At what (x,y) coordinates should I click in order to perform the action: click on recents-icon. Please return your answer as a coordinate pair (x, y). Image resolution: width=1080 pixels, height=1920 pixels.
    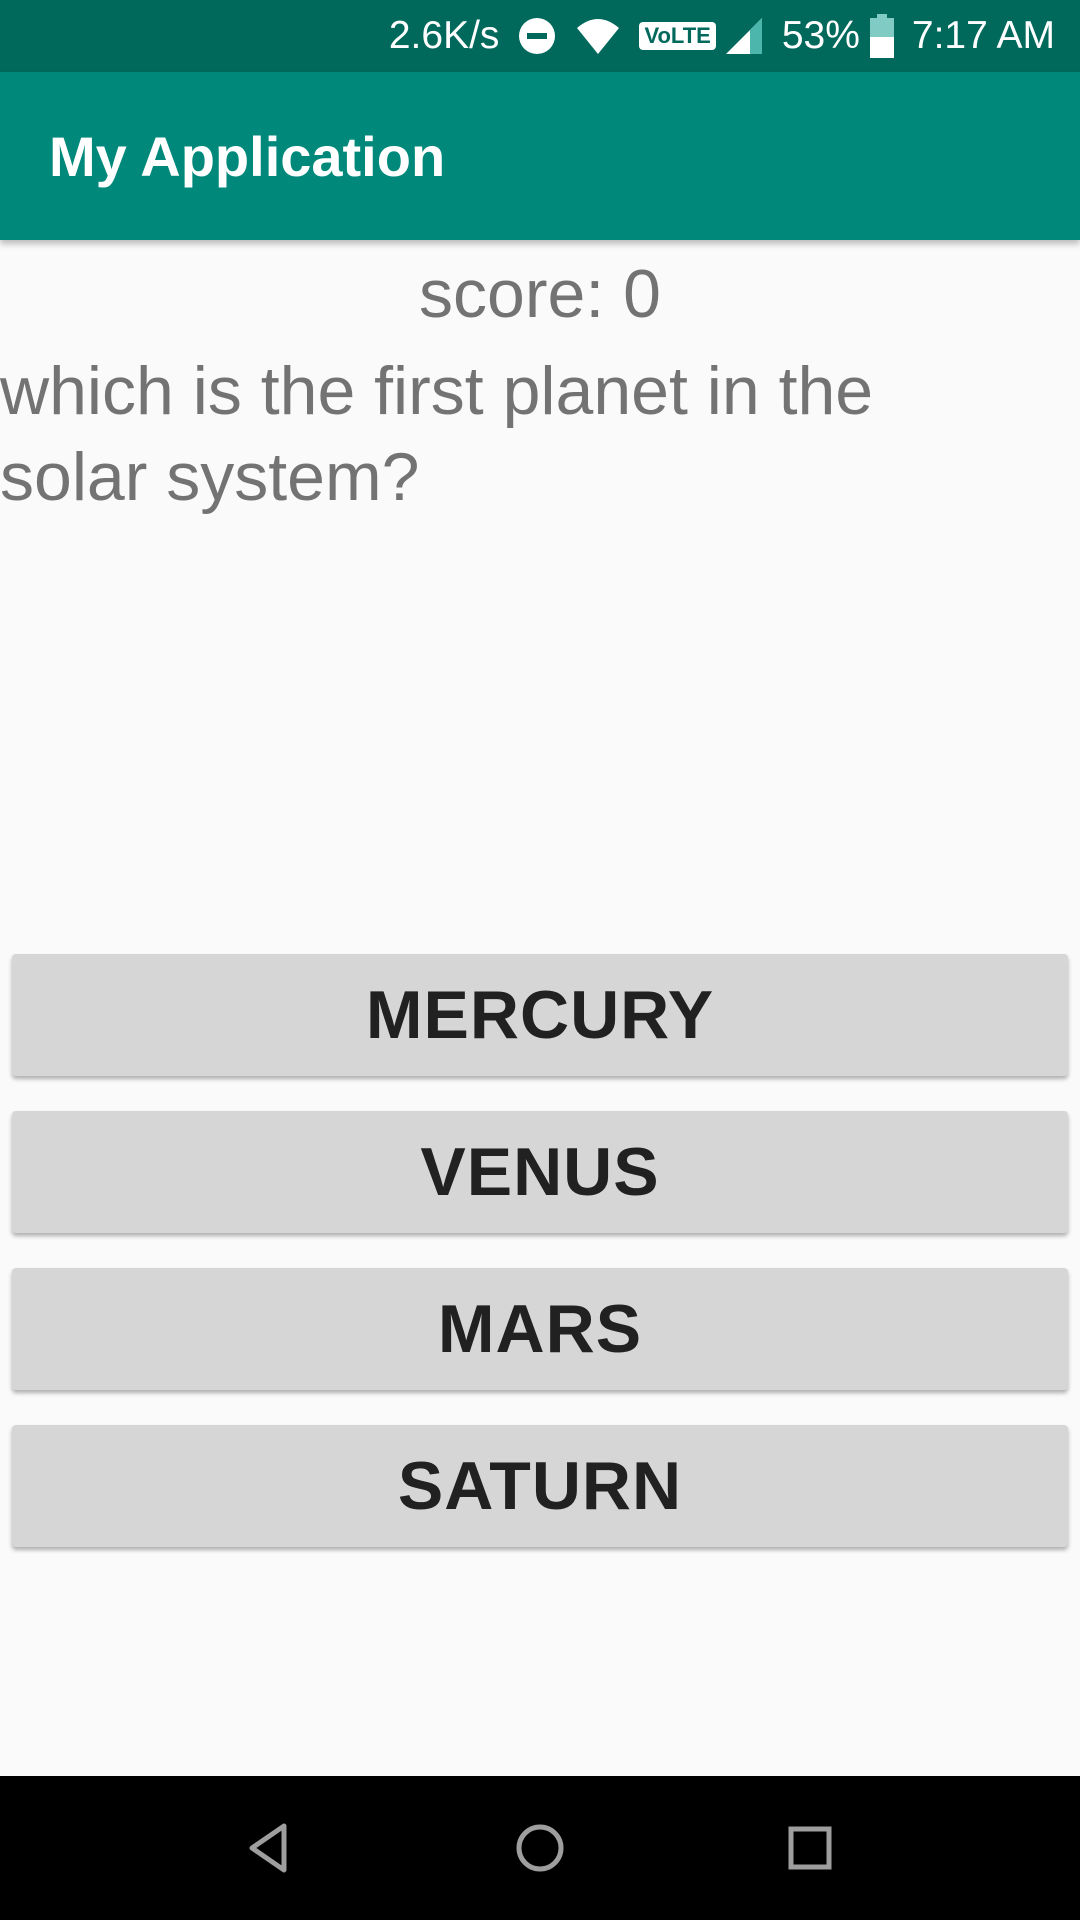
    Looking at the image, I should click on (810, 1848).